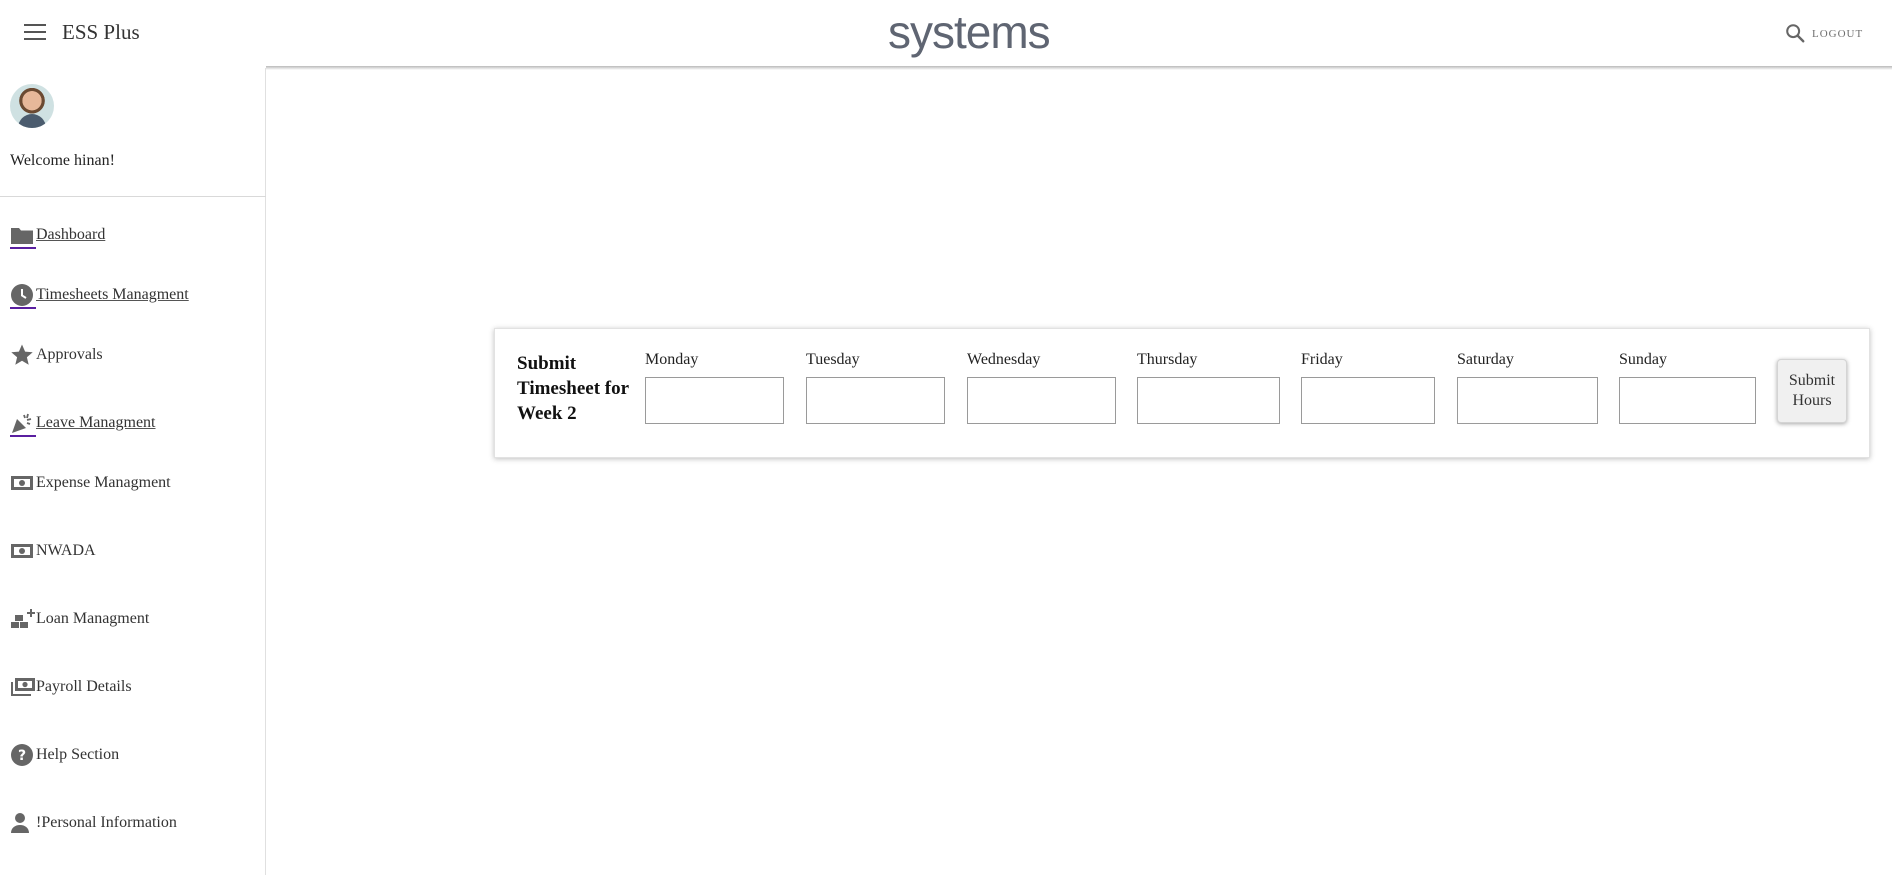 The width and height of the screenshot is (1892, 875). I want to click on star-icon, so click(23, 355).